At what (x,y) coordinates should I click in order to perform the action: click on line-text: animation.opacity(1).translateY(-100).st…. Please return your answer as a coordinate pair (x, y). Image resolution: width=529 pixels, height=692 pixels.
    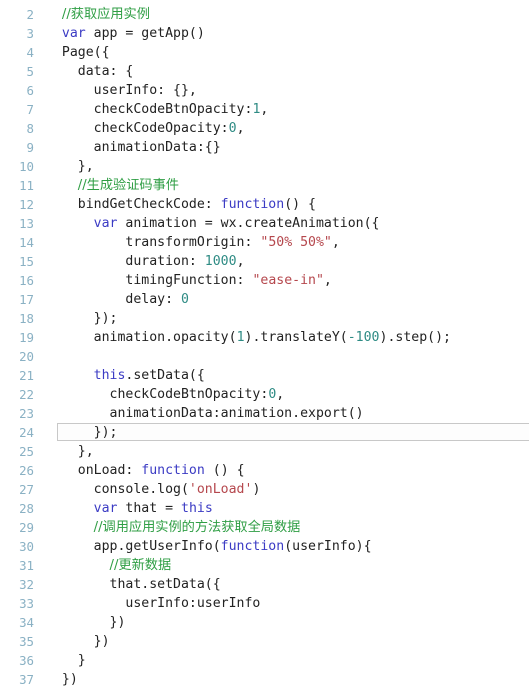
    Looking at the image, I should click on (248, 337).